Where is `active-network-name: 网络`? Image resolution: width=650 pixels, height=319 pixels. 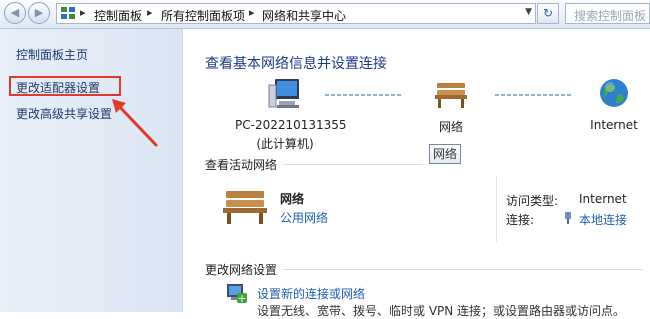
active-network-name: 网络 is located at coordinates (292, 199).